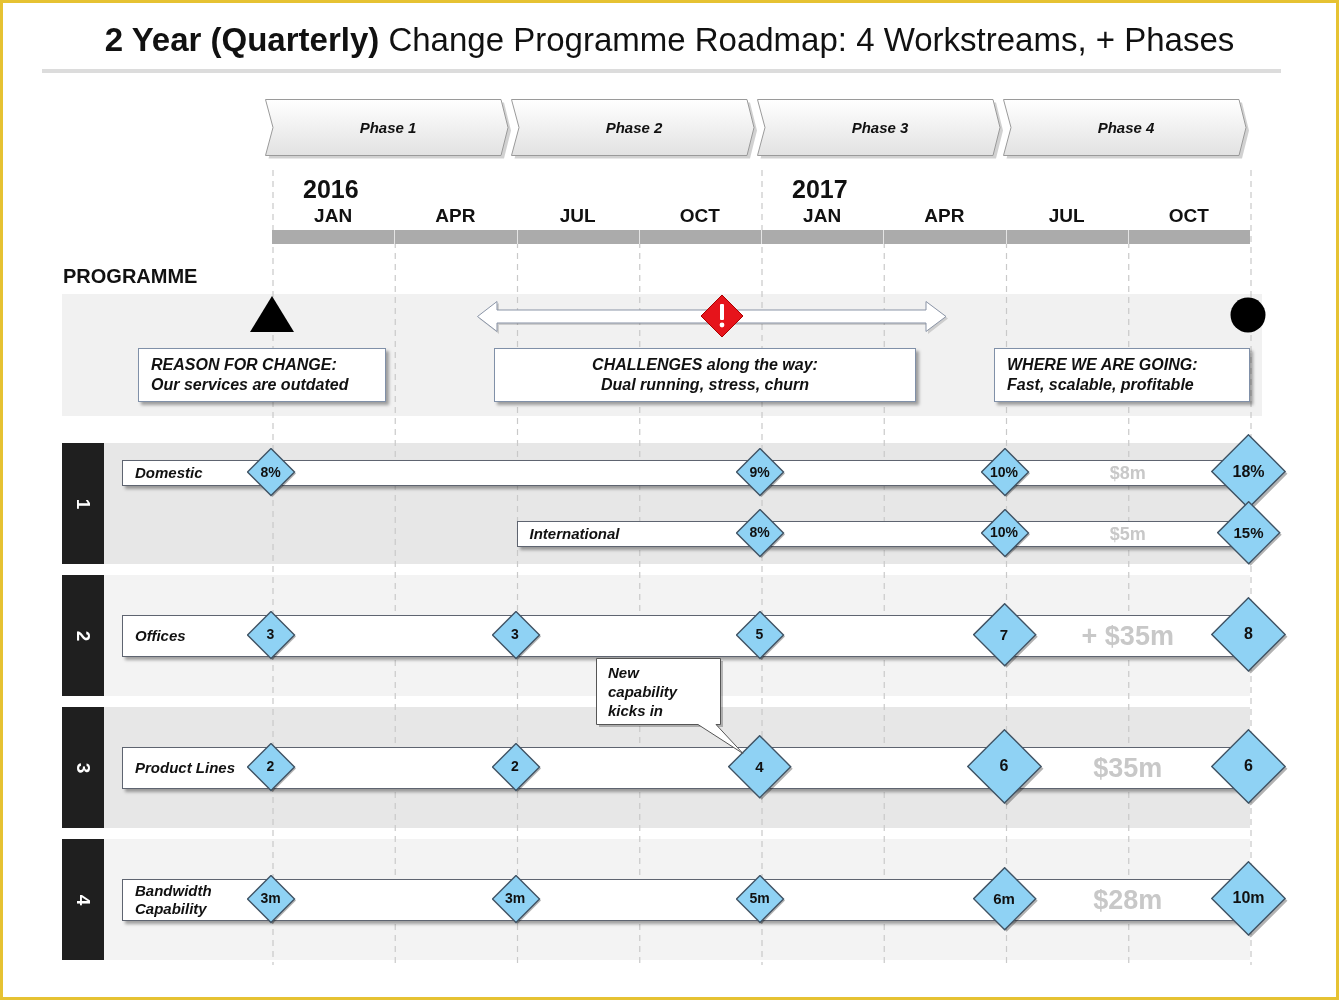  What do you see at coordinates (1250, 635) in the screenshot?
I see `milestone-diamond: 8` at bounding box center [1250, 635].